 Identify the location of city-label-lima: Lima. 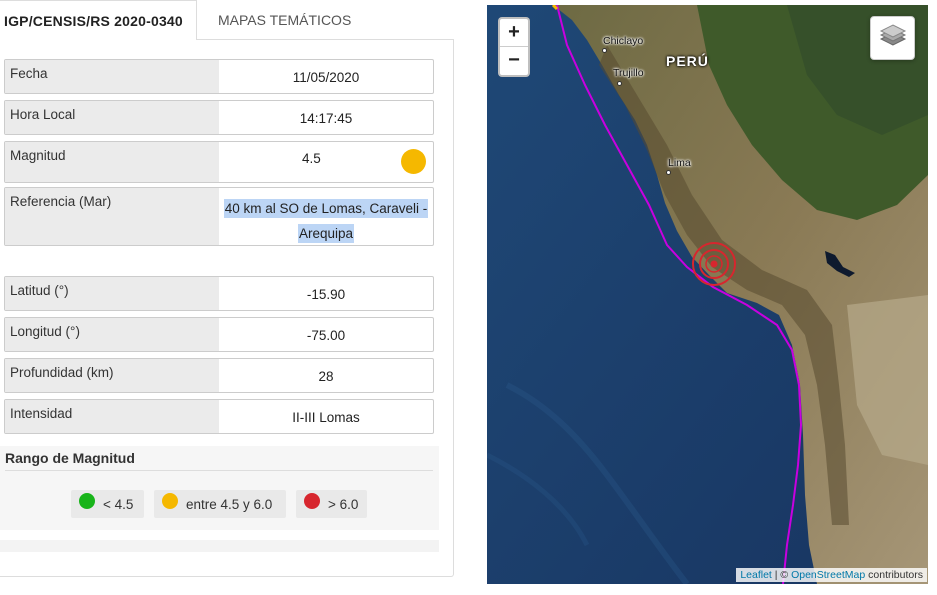
(679, 163).